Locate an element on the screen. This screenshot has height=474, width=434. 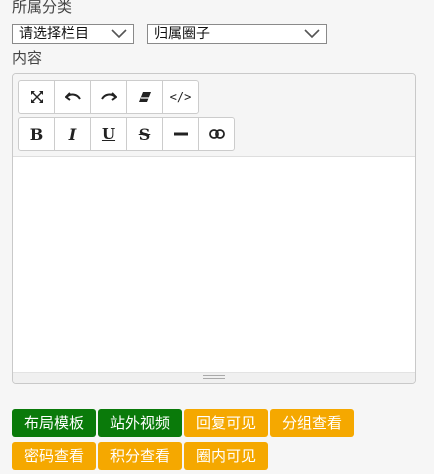
column-select: 请选择栏目 is located at coordinates (73, 34).